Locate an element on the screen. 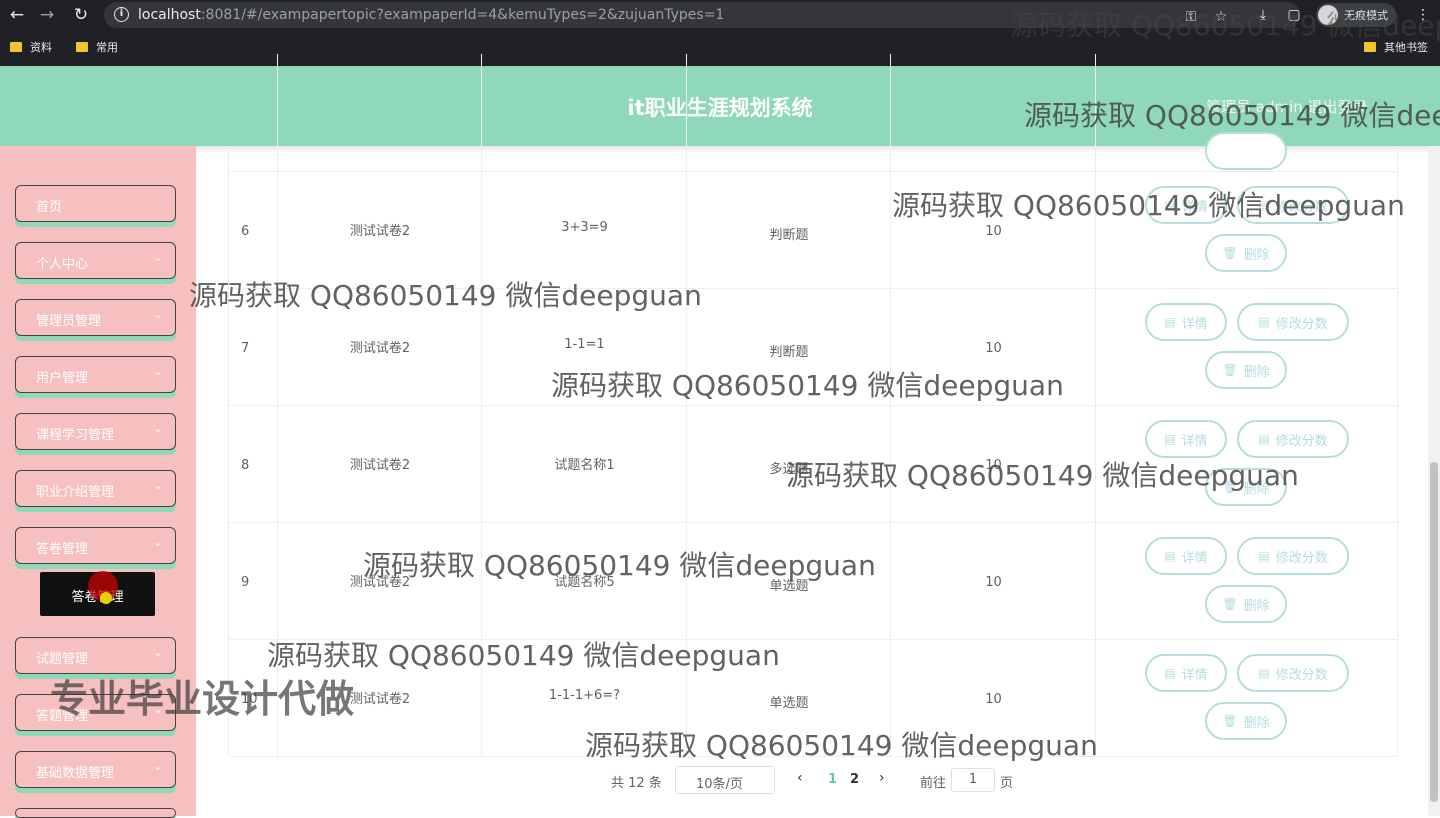  table-cell: 判断题 is located at coordinates (789, 347).